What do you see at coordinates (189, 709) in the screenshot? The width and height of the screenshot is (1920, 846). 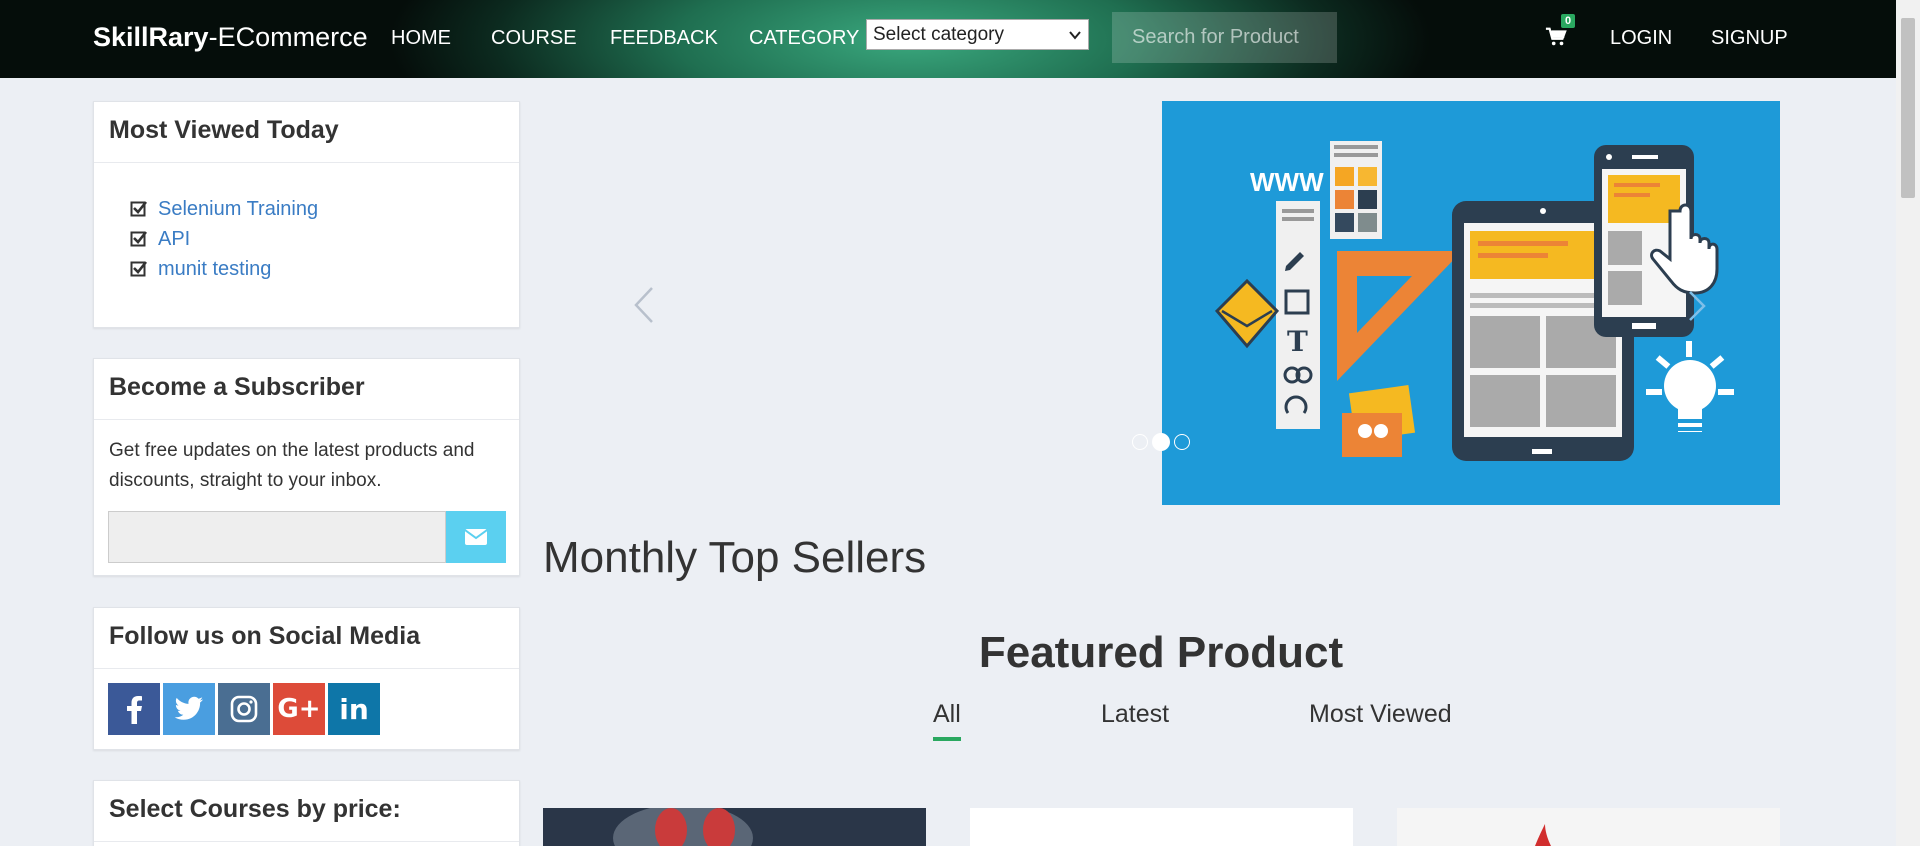 I see `twitter-icon` at bounding box center [189, 709].